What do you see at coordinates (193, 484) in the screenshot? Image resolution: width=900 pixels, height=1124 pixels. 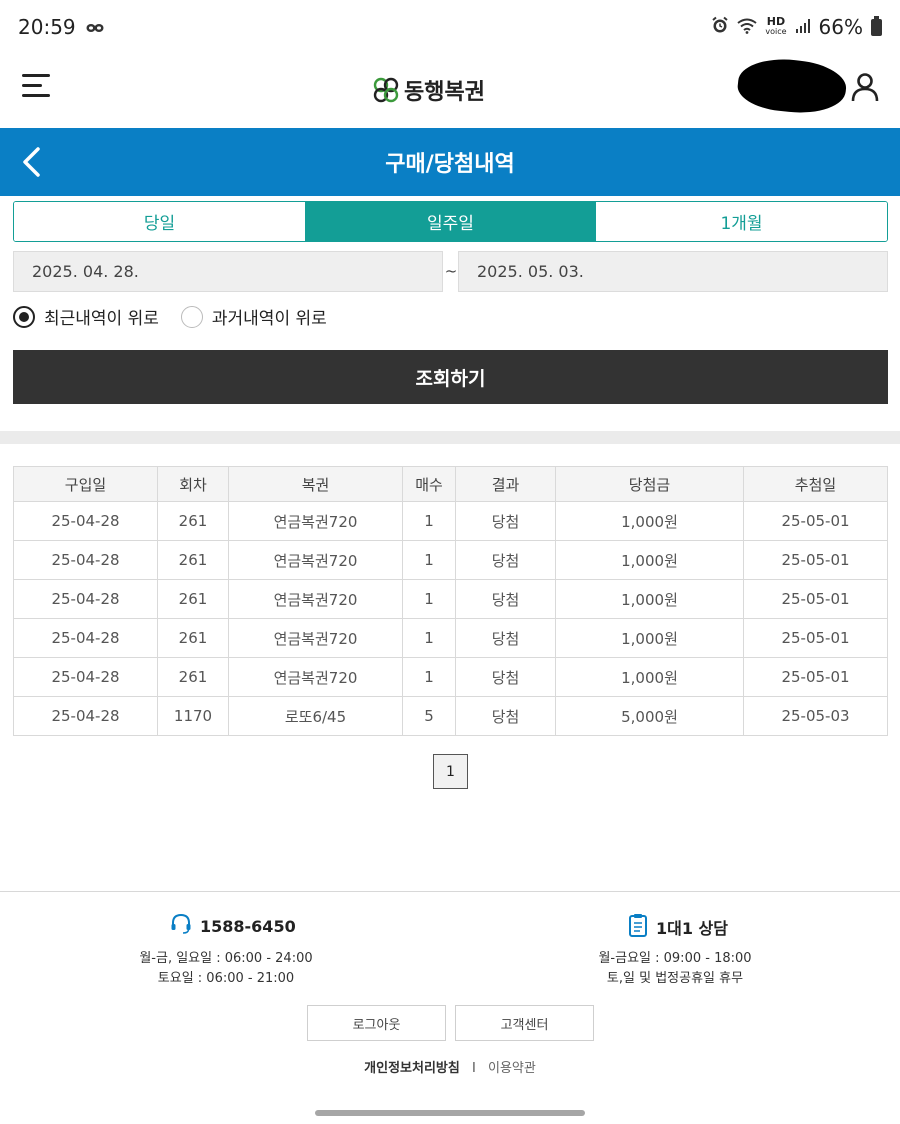 I see `col-round: 회차` at bounding box center [193, 484].